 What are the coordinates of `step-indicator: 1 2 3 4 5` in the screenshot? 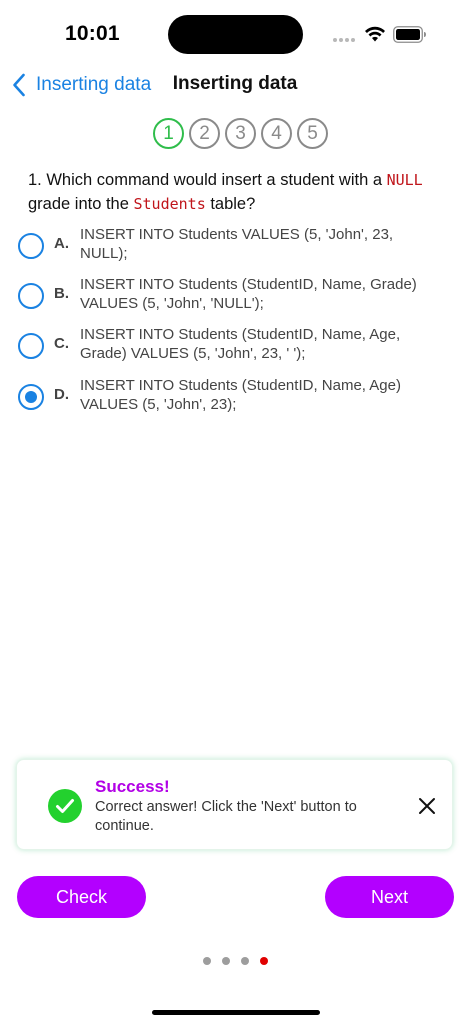 It's located at (240, 133).